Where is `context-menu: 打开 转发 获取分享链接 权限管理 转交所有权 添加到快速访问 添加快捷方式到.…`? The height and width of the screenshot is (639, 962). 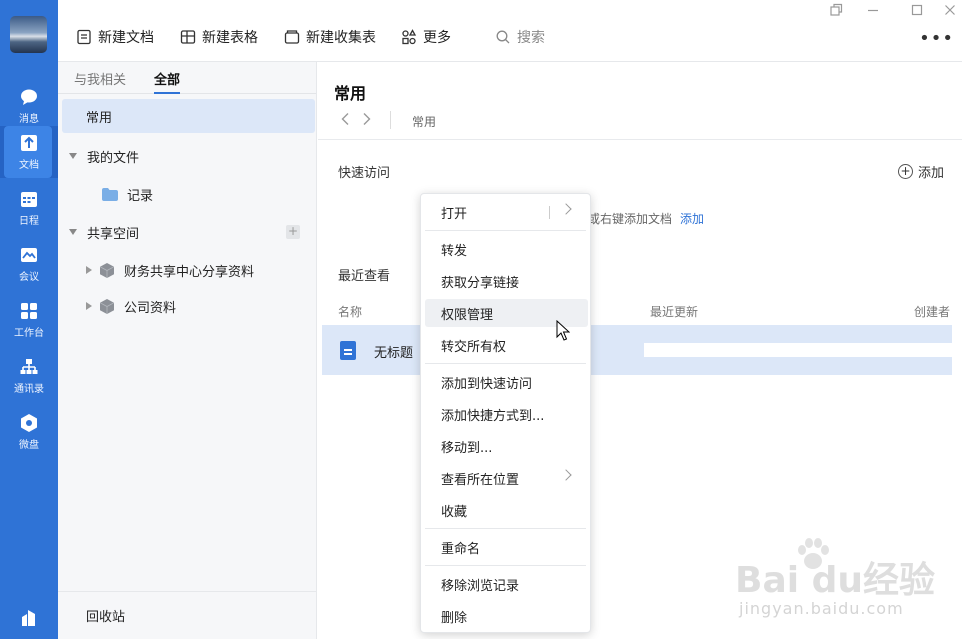
context-menu: 打开 转发 获取分享链接 权限管理 转交所有权 添加到快速访问 添加快捷方式到.… is located at coordinates (505, 413).